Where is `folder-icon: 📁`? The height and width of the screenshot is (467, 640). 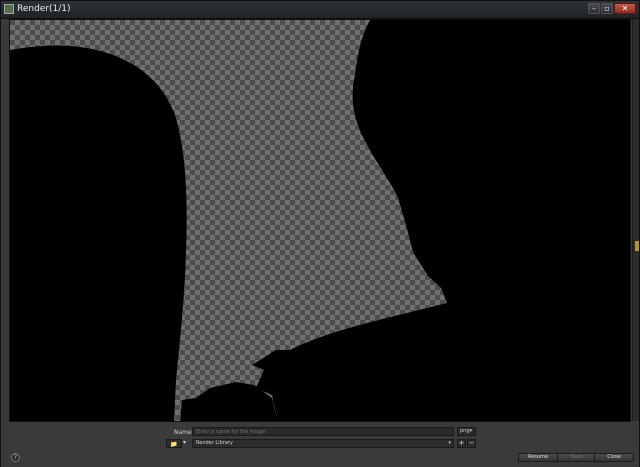 folder-icon: 📁 is located at coordinates (174, 444).